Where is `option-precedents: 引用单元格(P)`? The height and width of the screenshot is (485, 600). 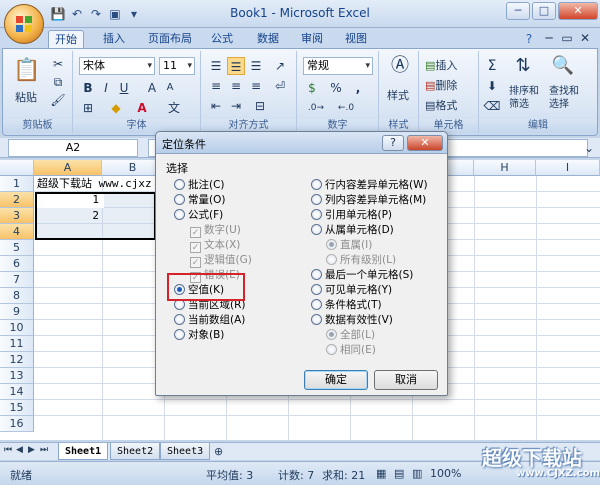 option-precedents: 引用单元格(P) is located at coordinates (351, 215).